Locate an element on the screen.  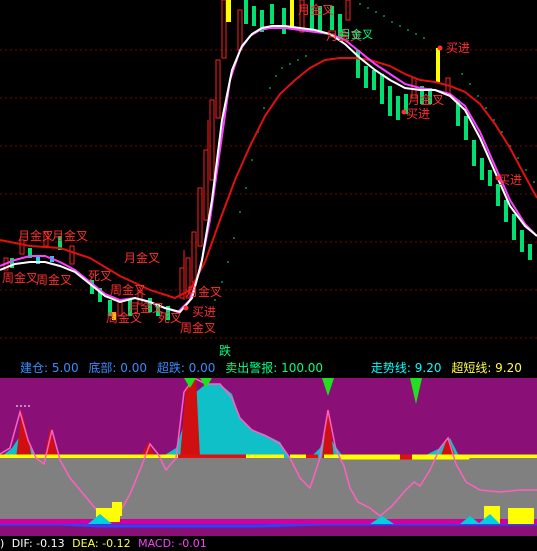
macd-prefix: ) is located at coordinates (2, 543).